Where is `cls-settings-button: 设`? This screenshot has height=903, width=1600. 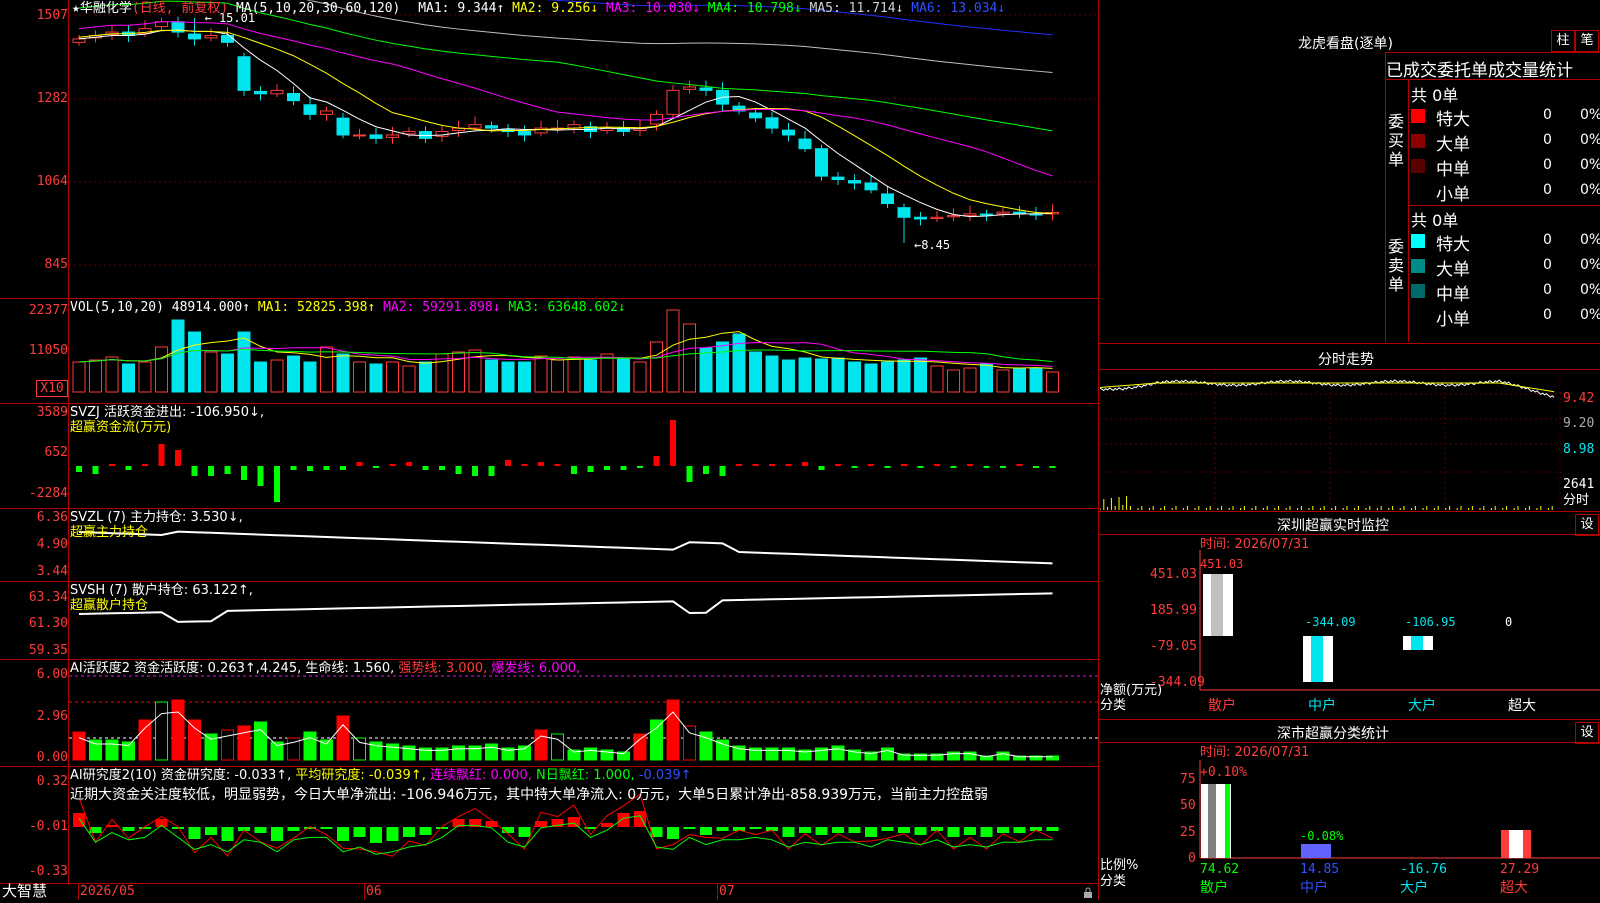 cls-settings-button: 设 is located at coordinates (1587, 733).